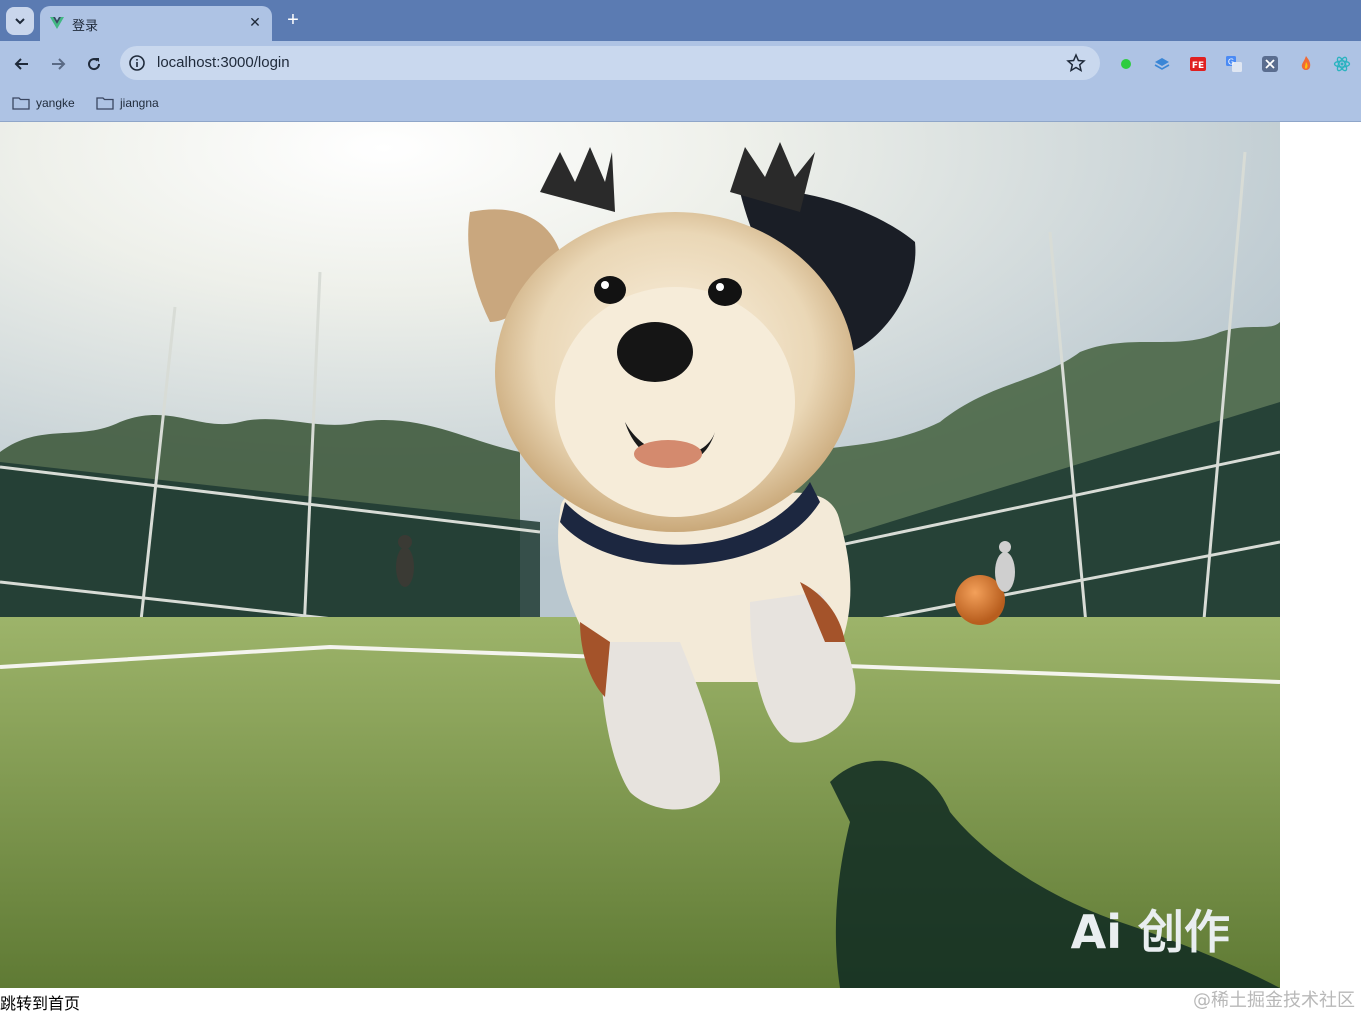 This screenshot has width=1361, height=1014. What do you see at coordinates (1274, 1000) in the screenshot?
I see `watermark: @稀土掘金技术社区` at bounding box center [1274, 1000].